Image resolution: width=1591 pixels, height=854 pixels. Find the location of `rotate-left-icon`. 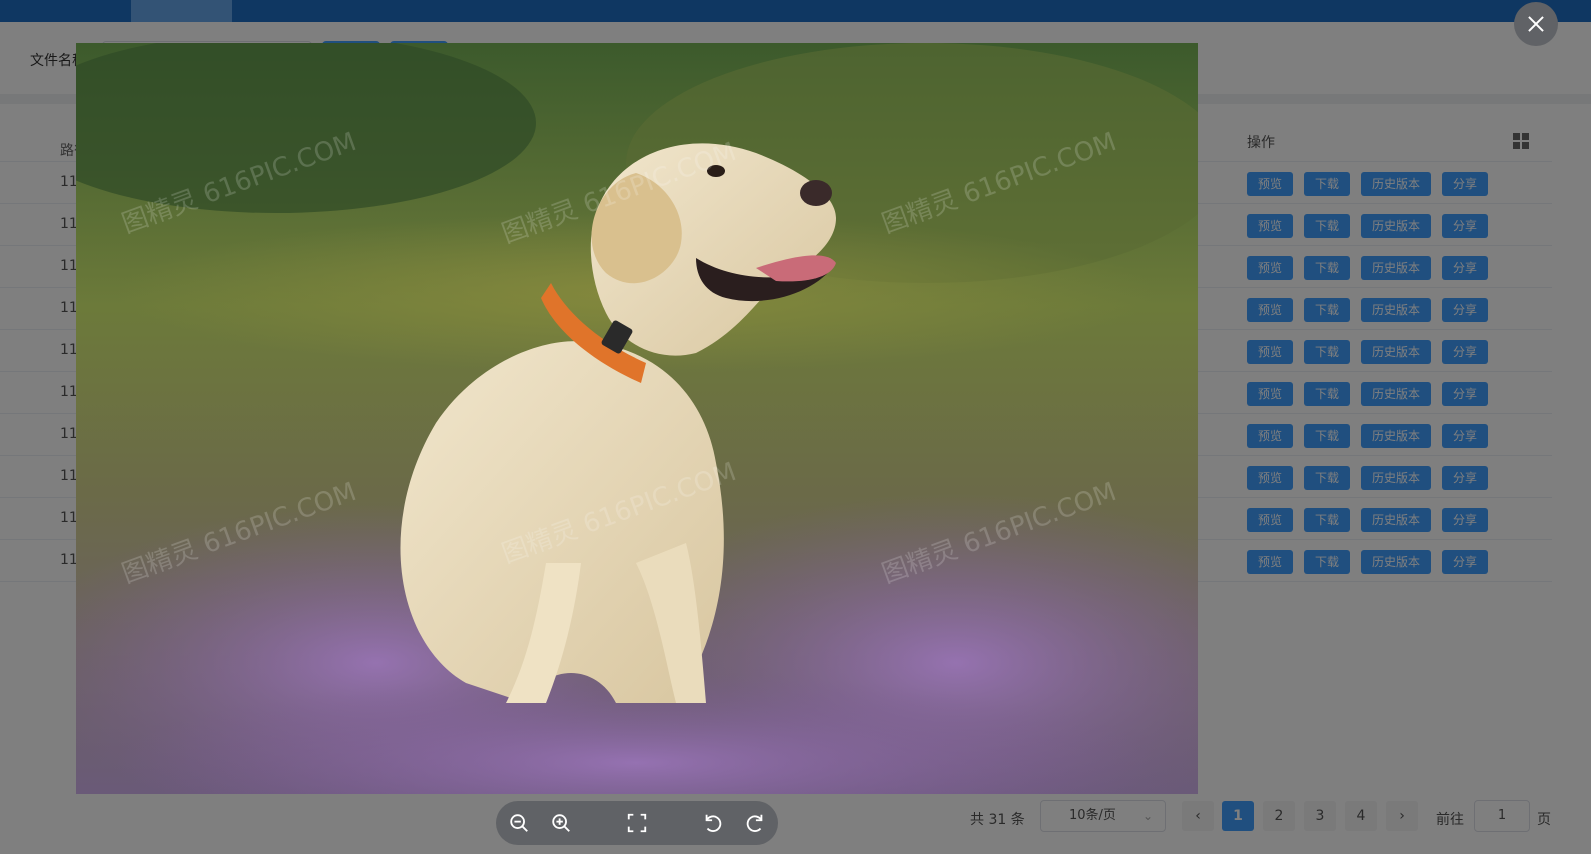

rotate-left-icon is located at coordinates (713, 823).